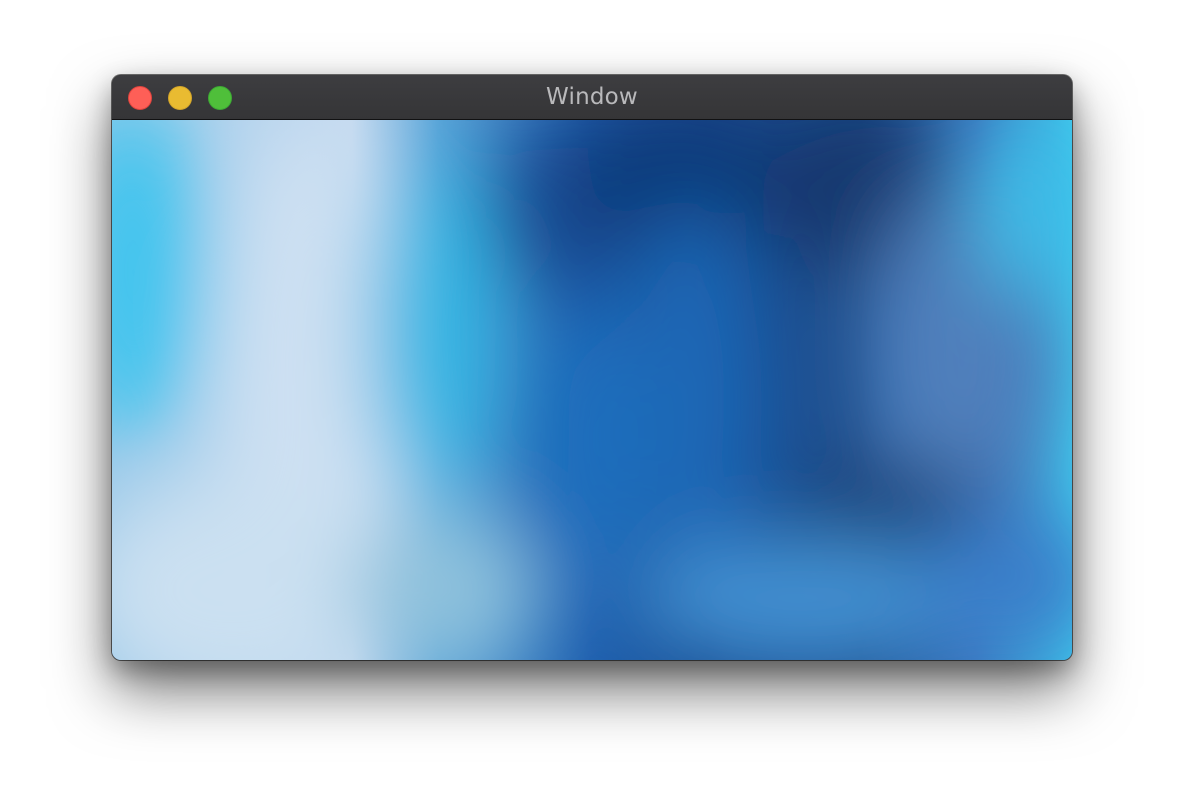  I want to click on window-title: Window, so click(592, 97).